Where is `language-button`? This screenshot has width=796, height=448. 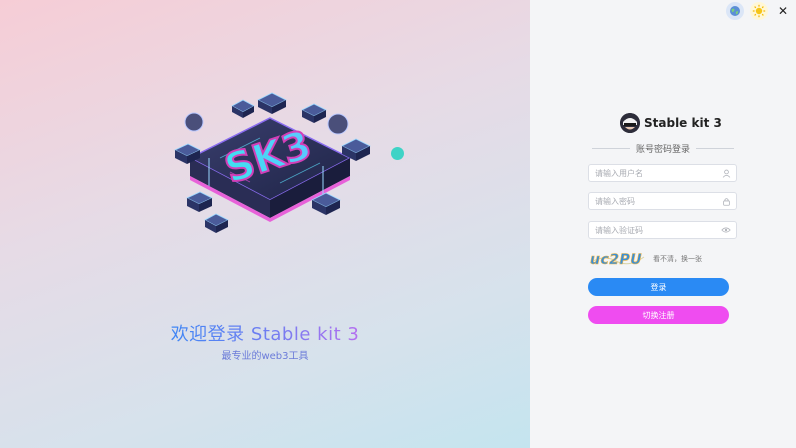
language-button is located at coordinates (735, 11).